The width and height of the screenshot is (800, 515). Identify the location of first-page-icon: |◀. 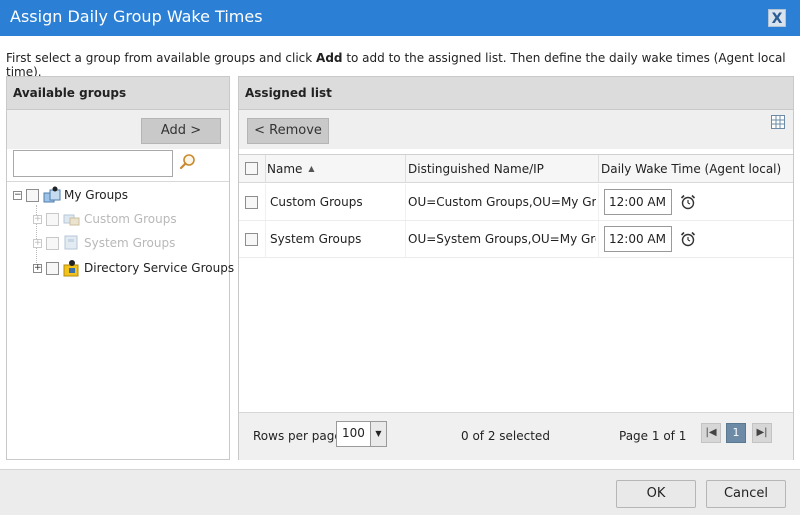
(711, 433).